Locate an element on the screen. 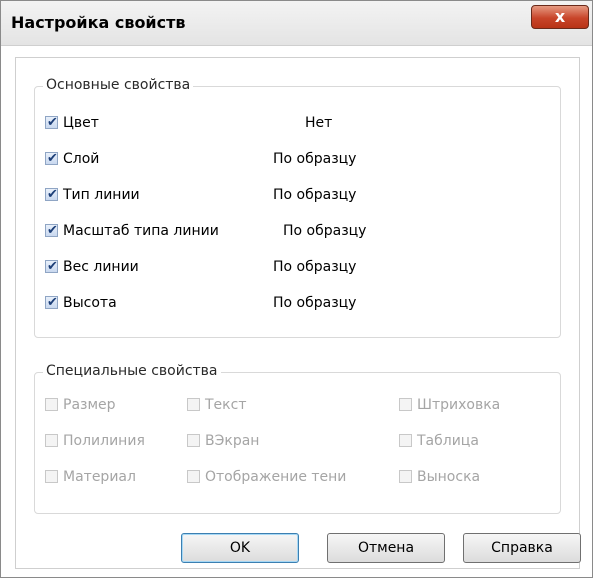 The width and height of the screenshot is (593, 578). label-hatch: Штриховка is located at coordinates (459, 405).